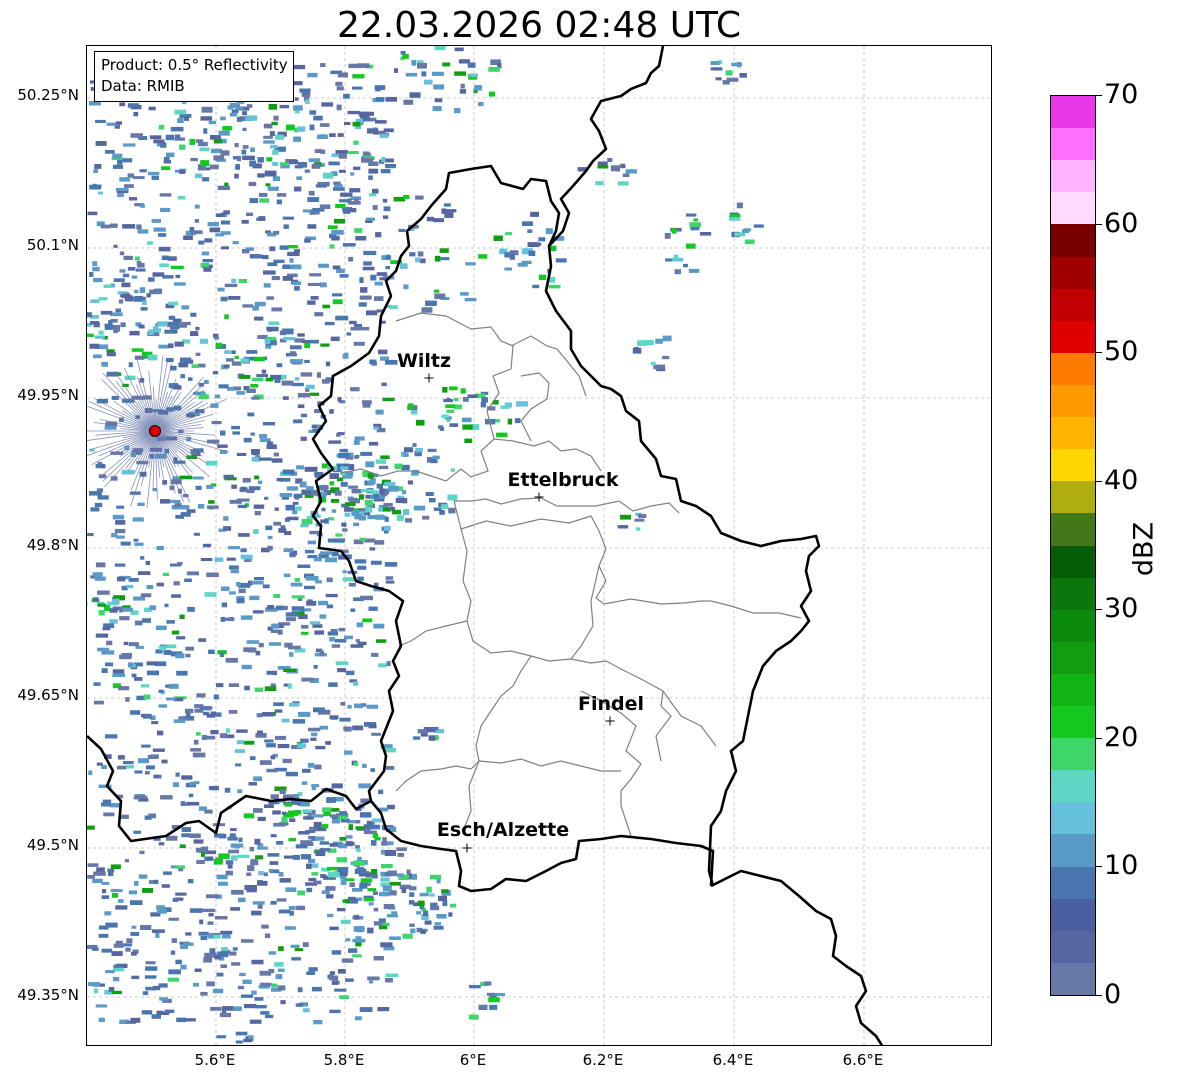 The image size is (1184, 1081). Describe the element at coordinates (563, 480) in the screenshot. I see `city-label-ettelbruck: Ettelbruck` at that location.